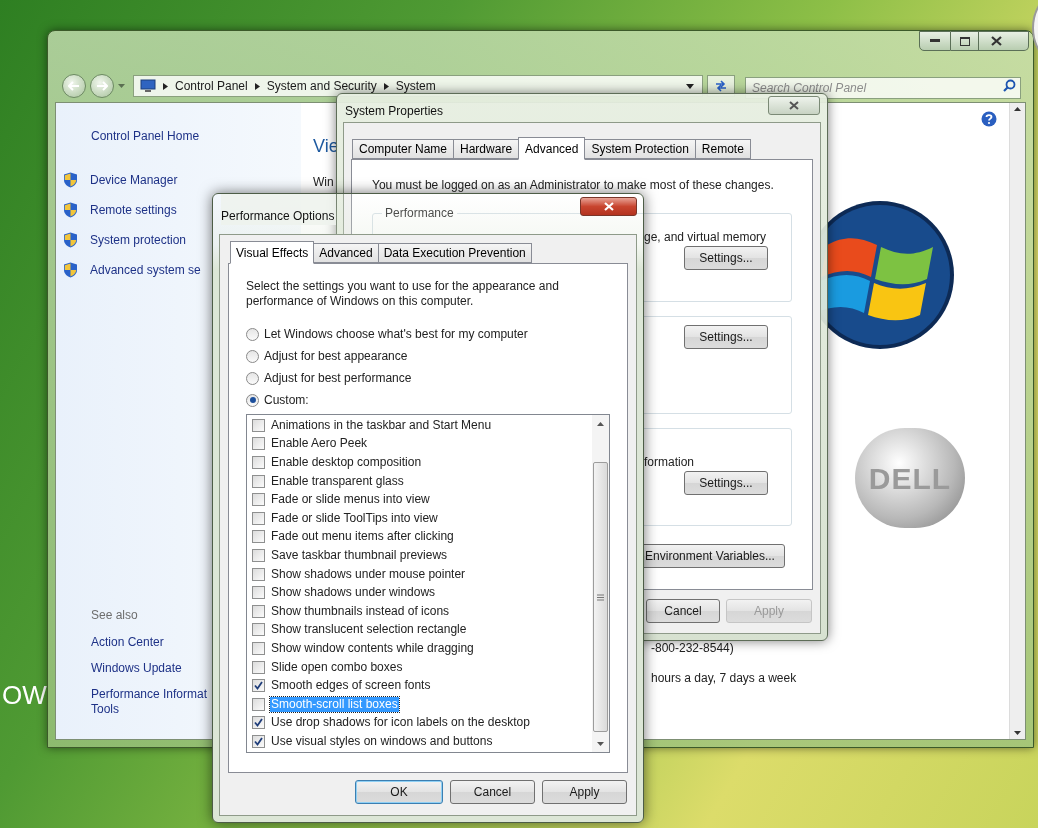 Image resolution: width=1038 pixels, height=828 pixels. I want to click on checkmark-icon, so click(258, 686).